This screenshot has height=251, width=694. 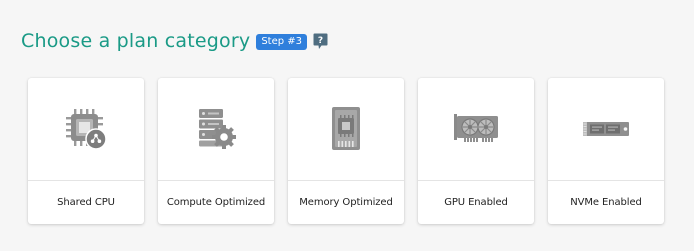 I want to click on plan-card-shared-cpu: Shared CPU, so click(x=86, y=151).